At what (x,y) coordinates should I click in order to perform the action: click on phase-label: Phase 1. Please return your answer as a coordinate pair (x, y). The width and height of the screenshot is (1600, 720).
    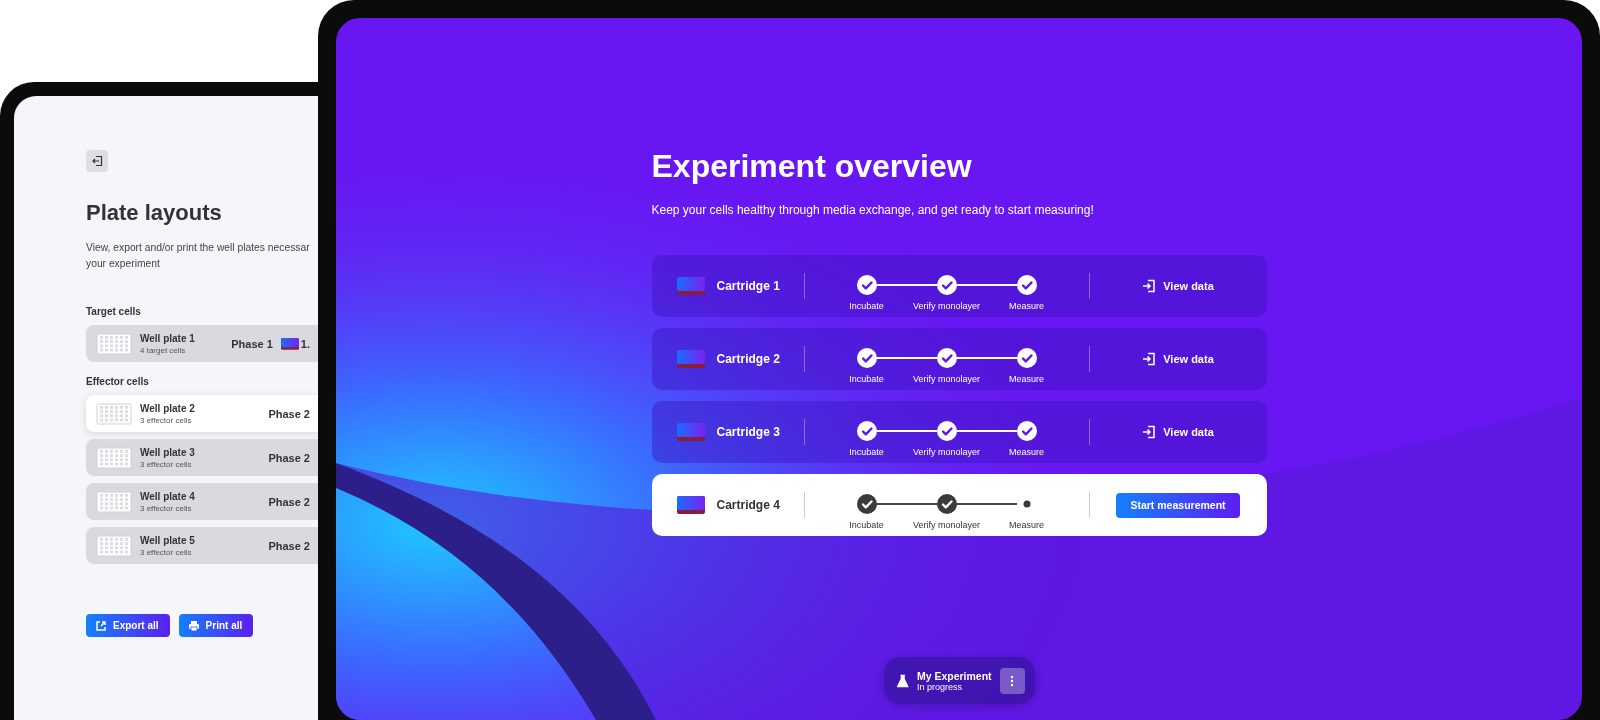
    Looking at the image, I should click on (252, 343).